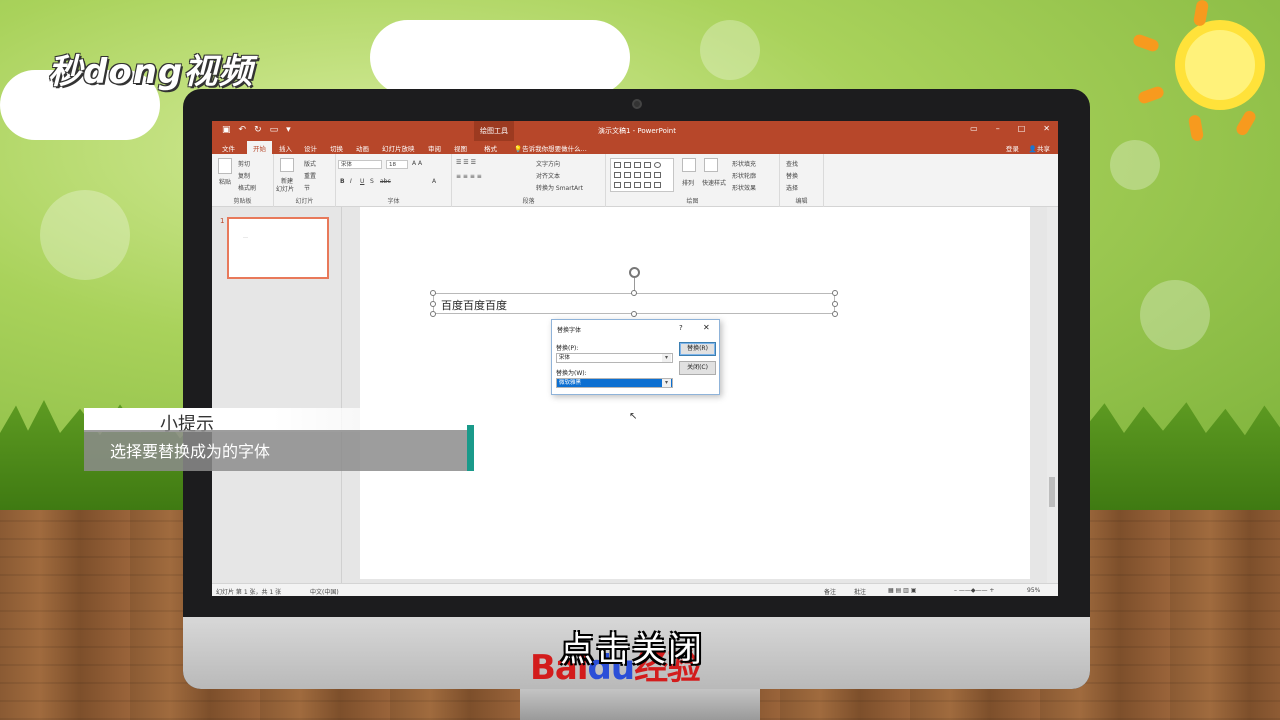  What do you see at coordinates (324, 591) in the screenshot?
I see `language-indicator: 中文(中国)` at bounding box center [324, 591].